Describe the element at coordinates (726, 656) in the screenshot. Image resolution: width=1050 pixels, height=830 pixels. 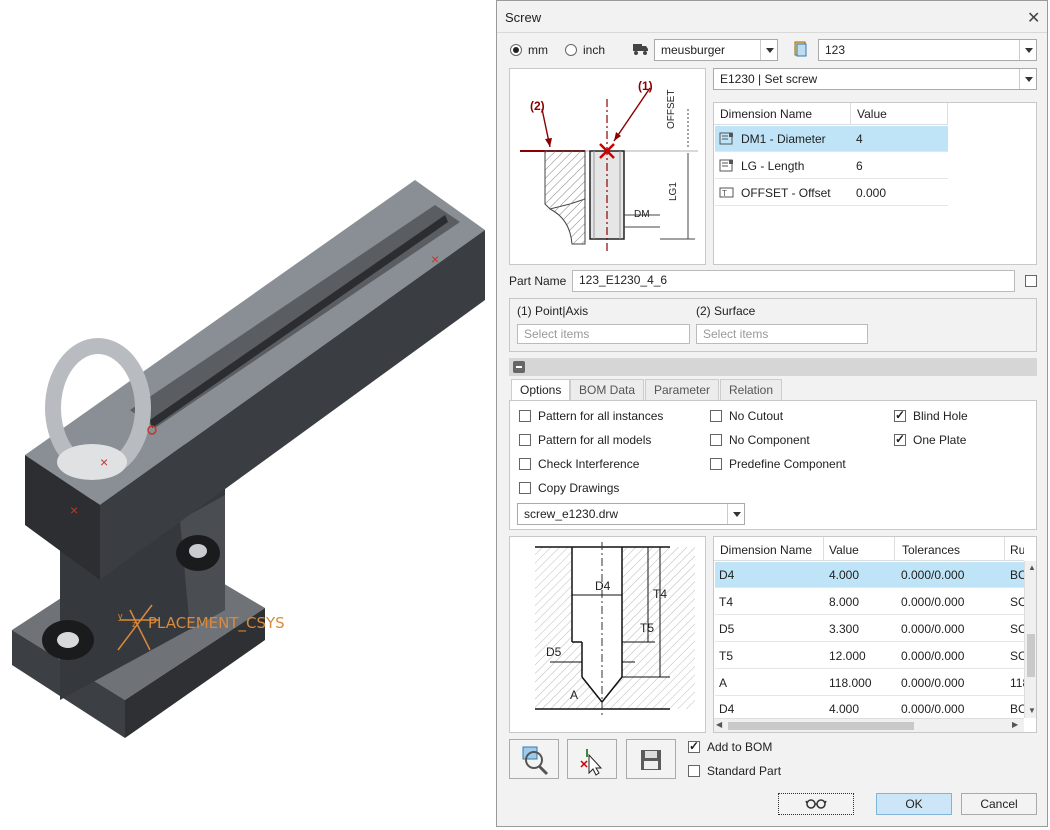
I see `hole-dim-name: T5` at that location.